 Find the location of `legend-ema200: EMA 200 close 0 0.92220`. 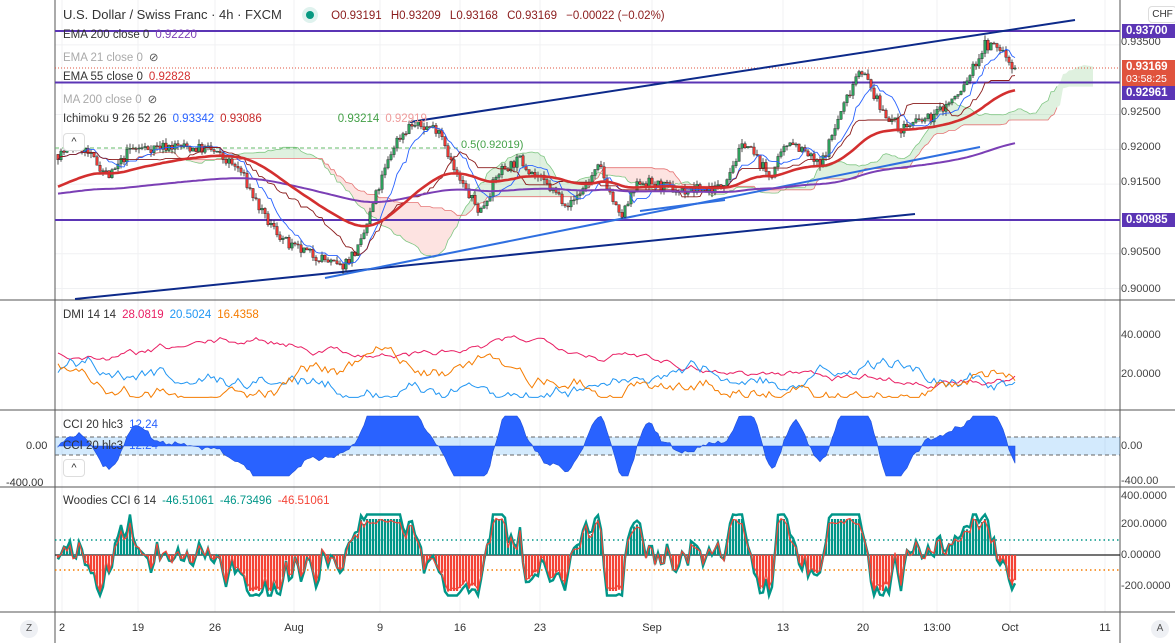

legend-ema200: EMA 200 close 0 0.92220 is located at coordinates (133, 35).